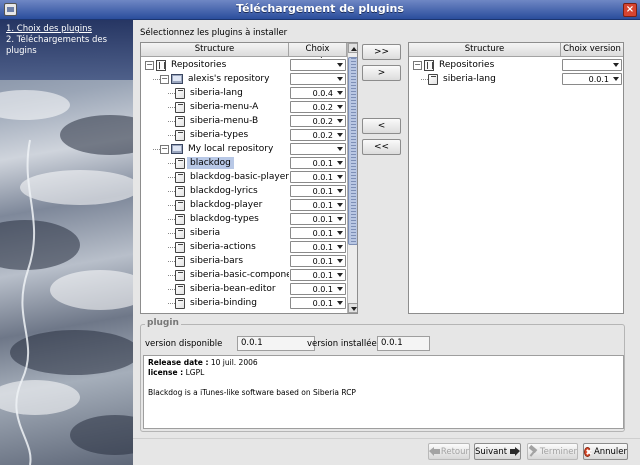 This screenshot has width=640, height=465. Describe the element at coordinates (605, 451) in the screenshot. I see `cancel-button: Annuler` at that location.